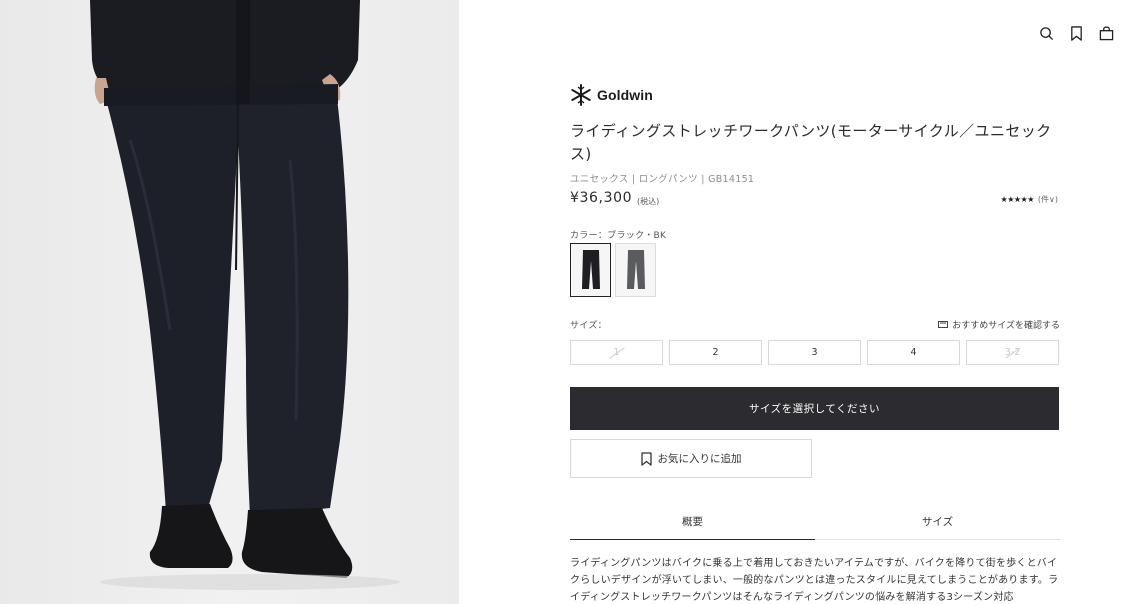  I want to click on info-tabs: 概要 サイズ, so click(815, 522).